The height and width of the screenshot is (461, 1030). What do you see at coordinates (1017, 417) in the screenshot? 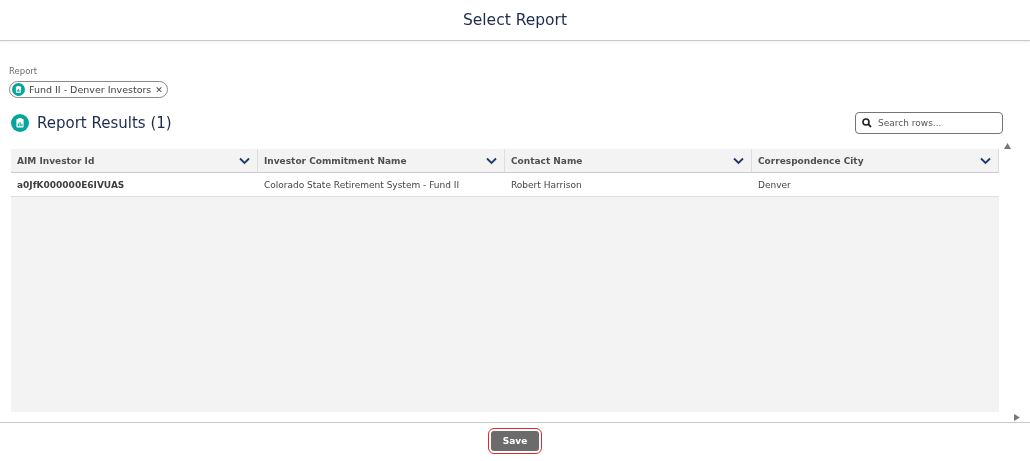
I see `scroll-right-icon` at bounding box center [1017, 417].